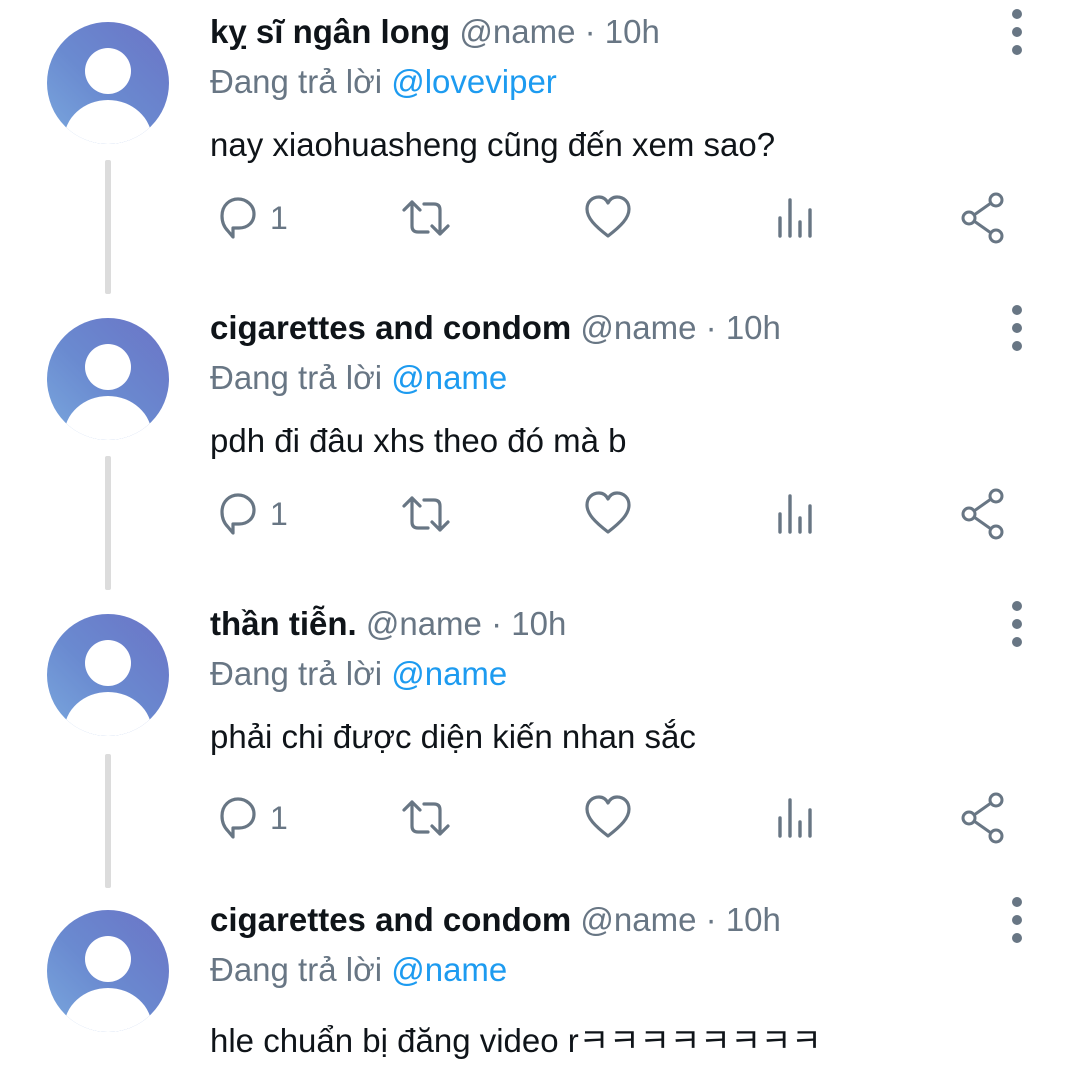  I want to click on tweet-header: kỵ sĩ ngân long @name · 10h, so click(435, 32).